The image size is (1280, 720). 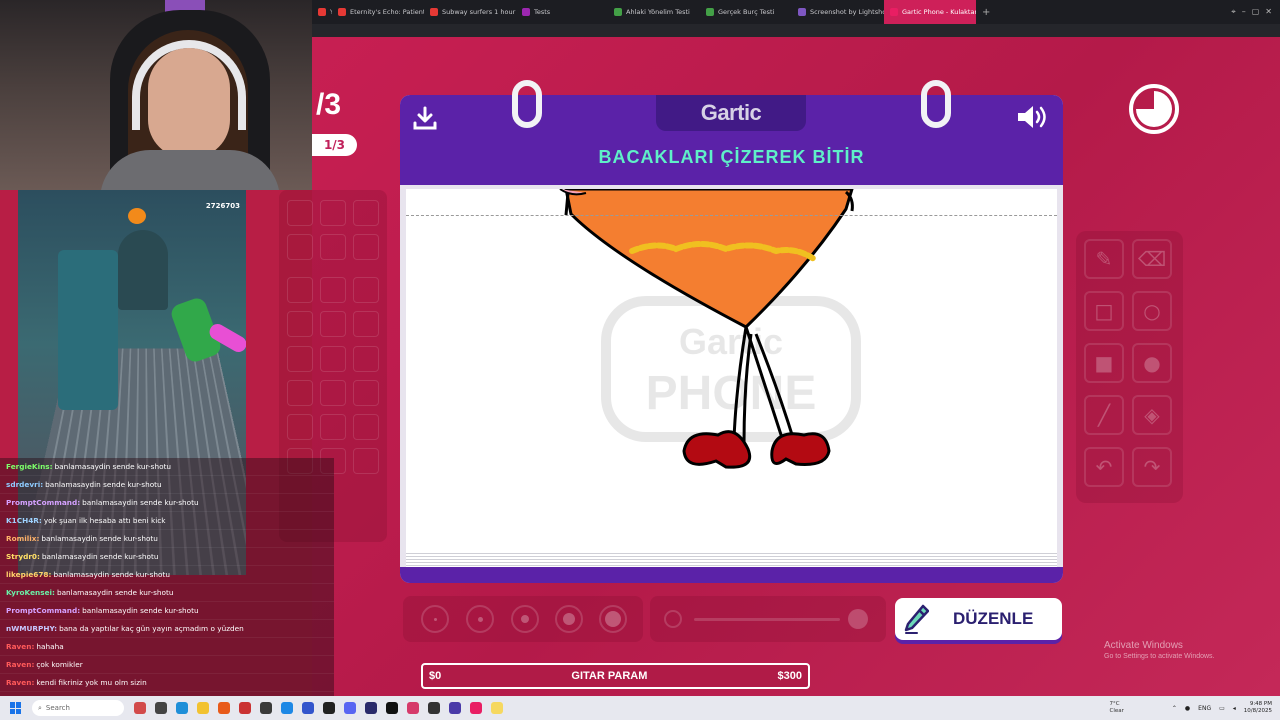 I want to click on pumpkin, so click(x=137, y=216).